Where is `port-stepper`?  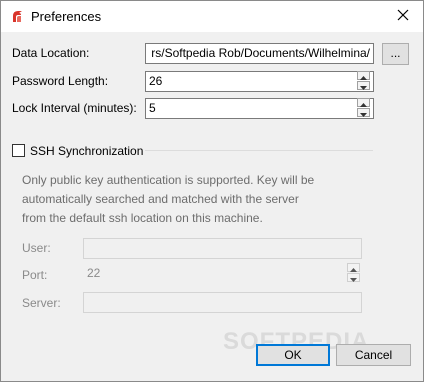 port-stepper is located at coordinates (354, 273).